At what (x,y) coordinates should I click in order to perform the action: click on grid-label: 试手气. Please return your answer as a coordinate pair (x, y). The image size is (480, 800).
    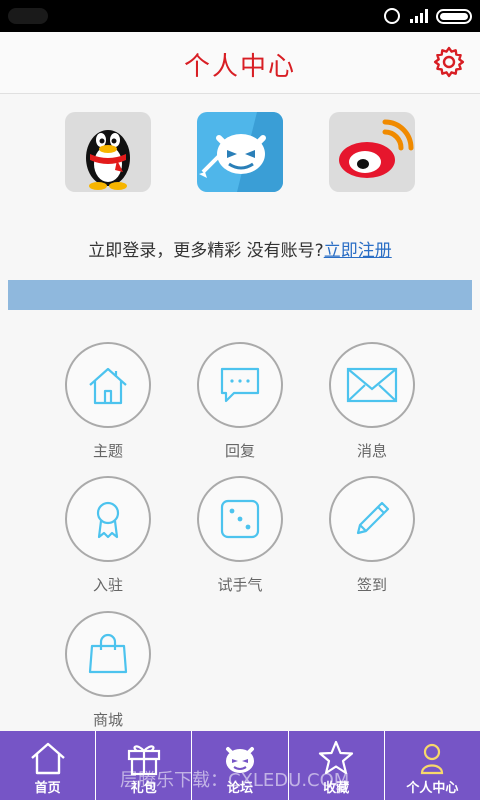
    Looking at the image, I should click on (240, 585).